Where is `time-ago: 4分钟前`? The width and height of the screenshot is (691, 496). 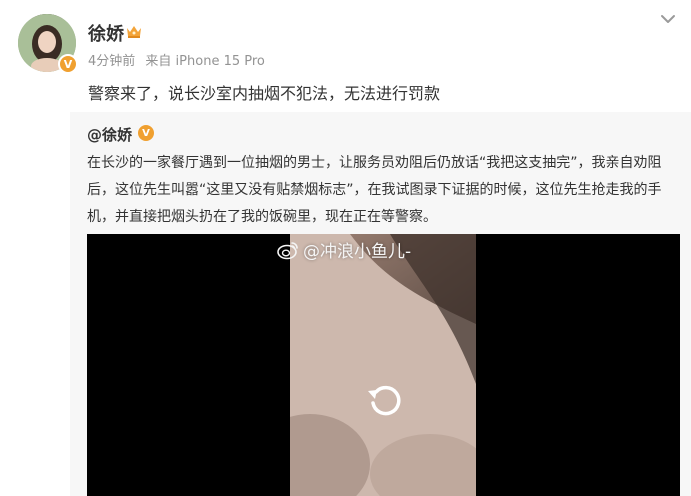 time-ago: 4分钟前 is located at coordinates (112, 61).